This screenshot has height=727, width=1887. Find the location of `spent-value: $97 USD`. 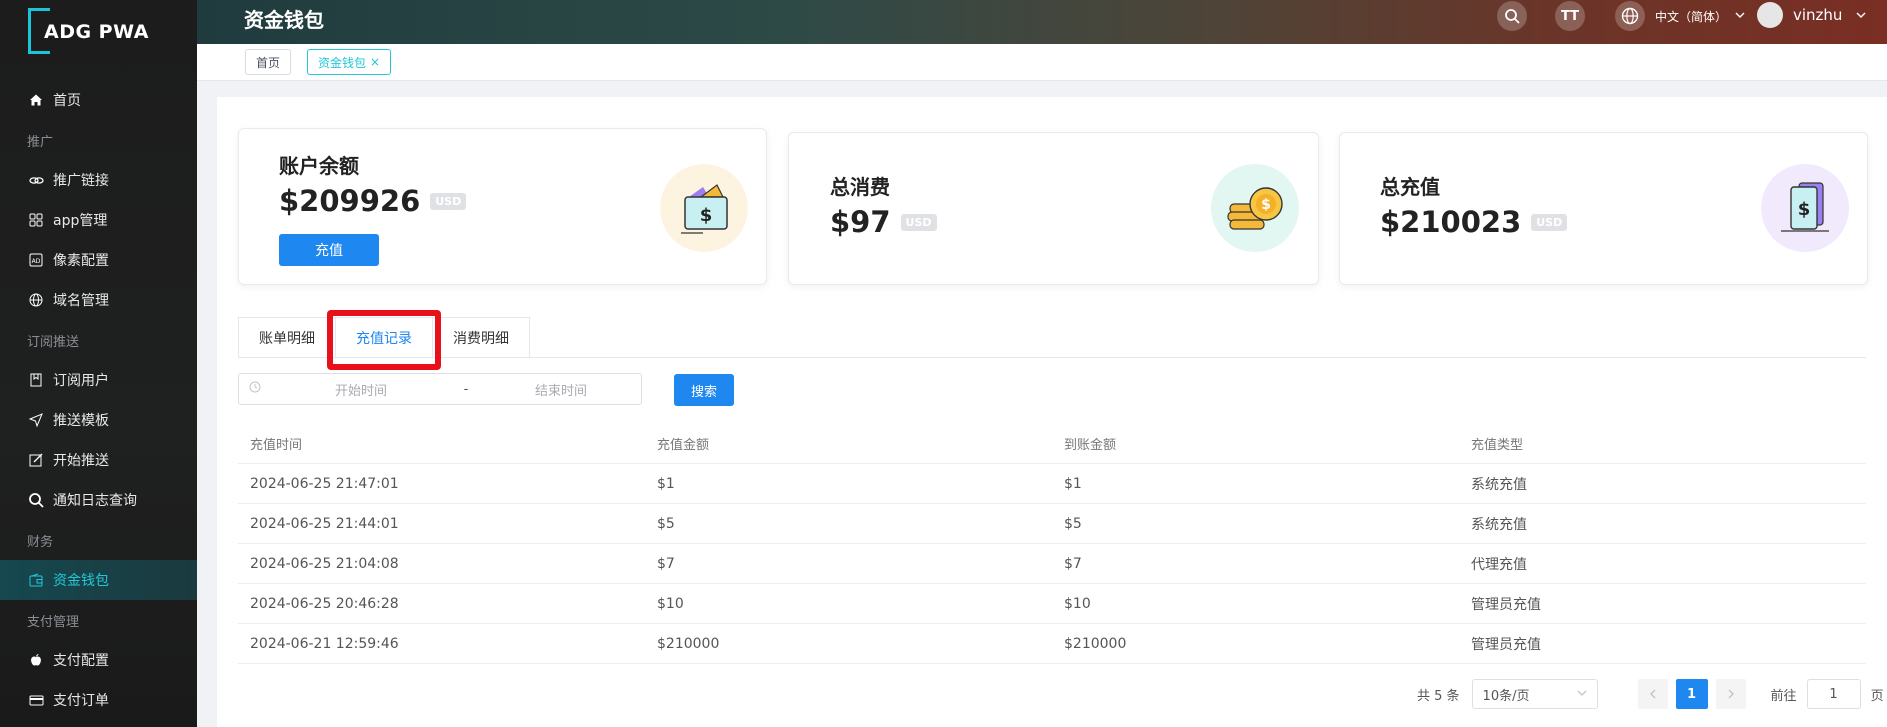

spent-value: $97 USD is located at coordinates (883, 222).